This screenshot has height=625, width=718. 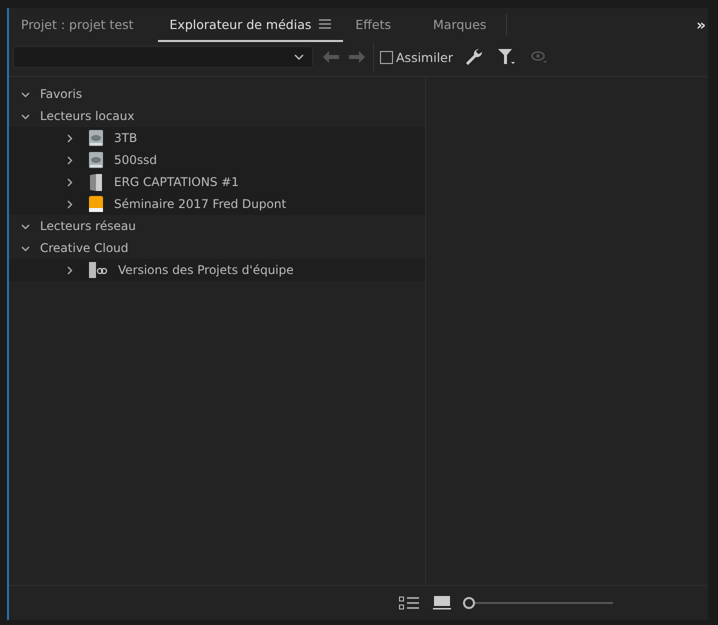 I want to click on chevron-down-icon, so click(x=299, y=57).